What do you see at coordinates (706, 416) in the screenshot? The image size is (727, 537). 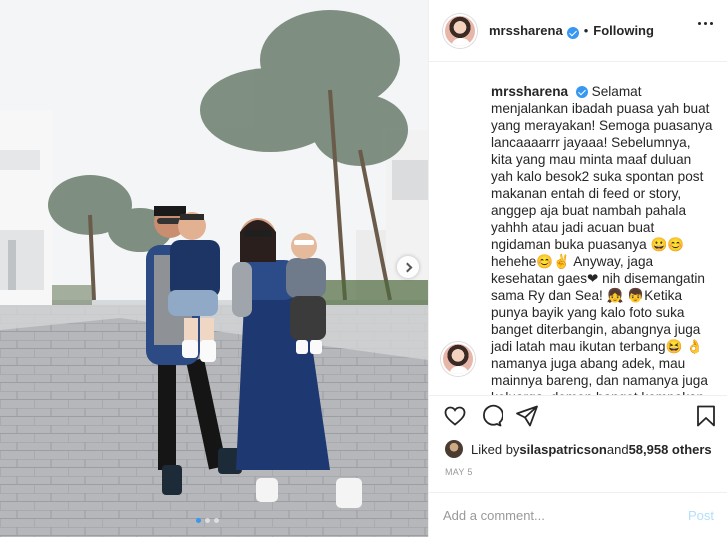 I see `bookmark-icon` at bounding box center [706, 416].